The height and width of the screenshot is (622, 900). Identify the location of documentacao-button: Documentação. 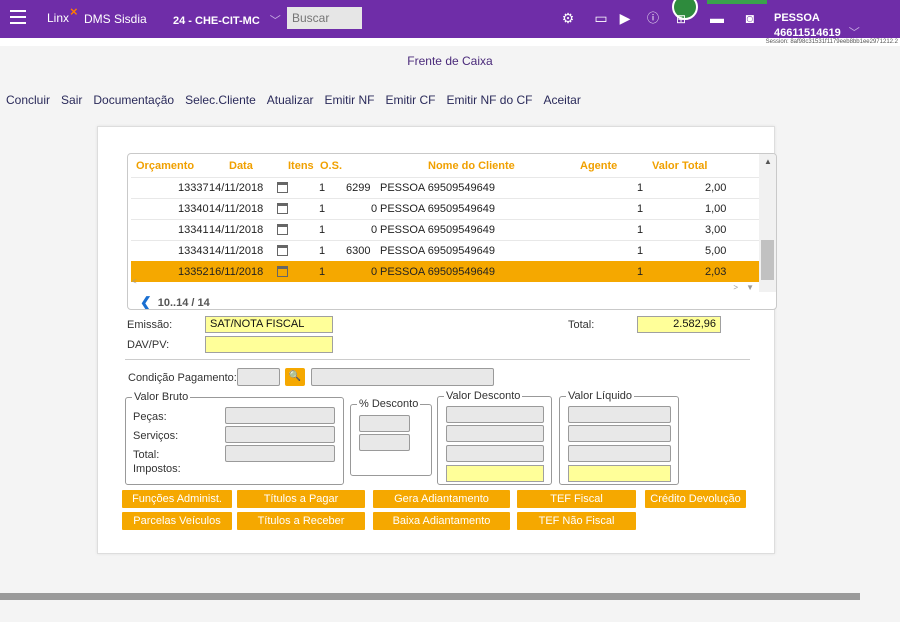
(133, 101).